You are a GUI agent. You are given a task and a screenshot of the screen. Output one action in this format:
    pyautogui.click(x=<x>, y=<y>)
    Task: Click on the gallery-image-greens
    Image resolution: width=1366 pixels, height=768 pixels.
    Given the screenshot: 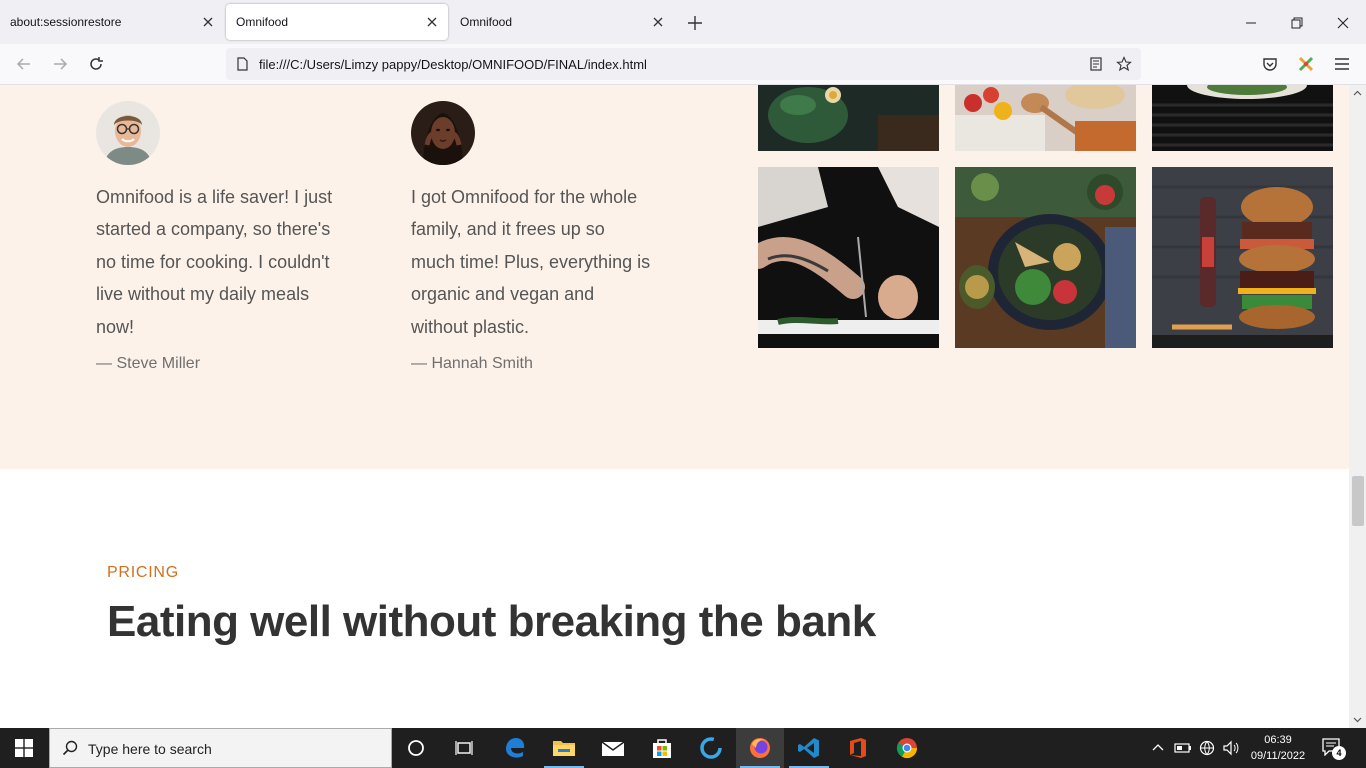 What is the action you would take?
    pyautogui.click(x=848, y=118)
    